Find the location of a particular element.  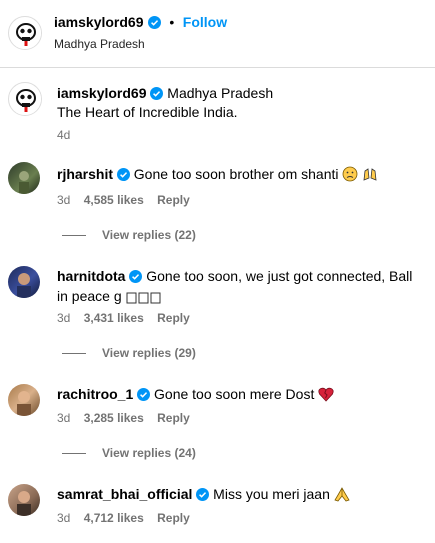

caption-location: Madhya Pradesh is located at coordinates (220, 93).